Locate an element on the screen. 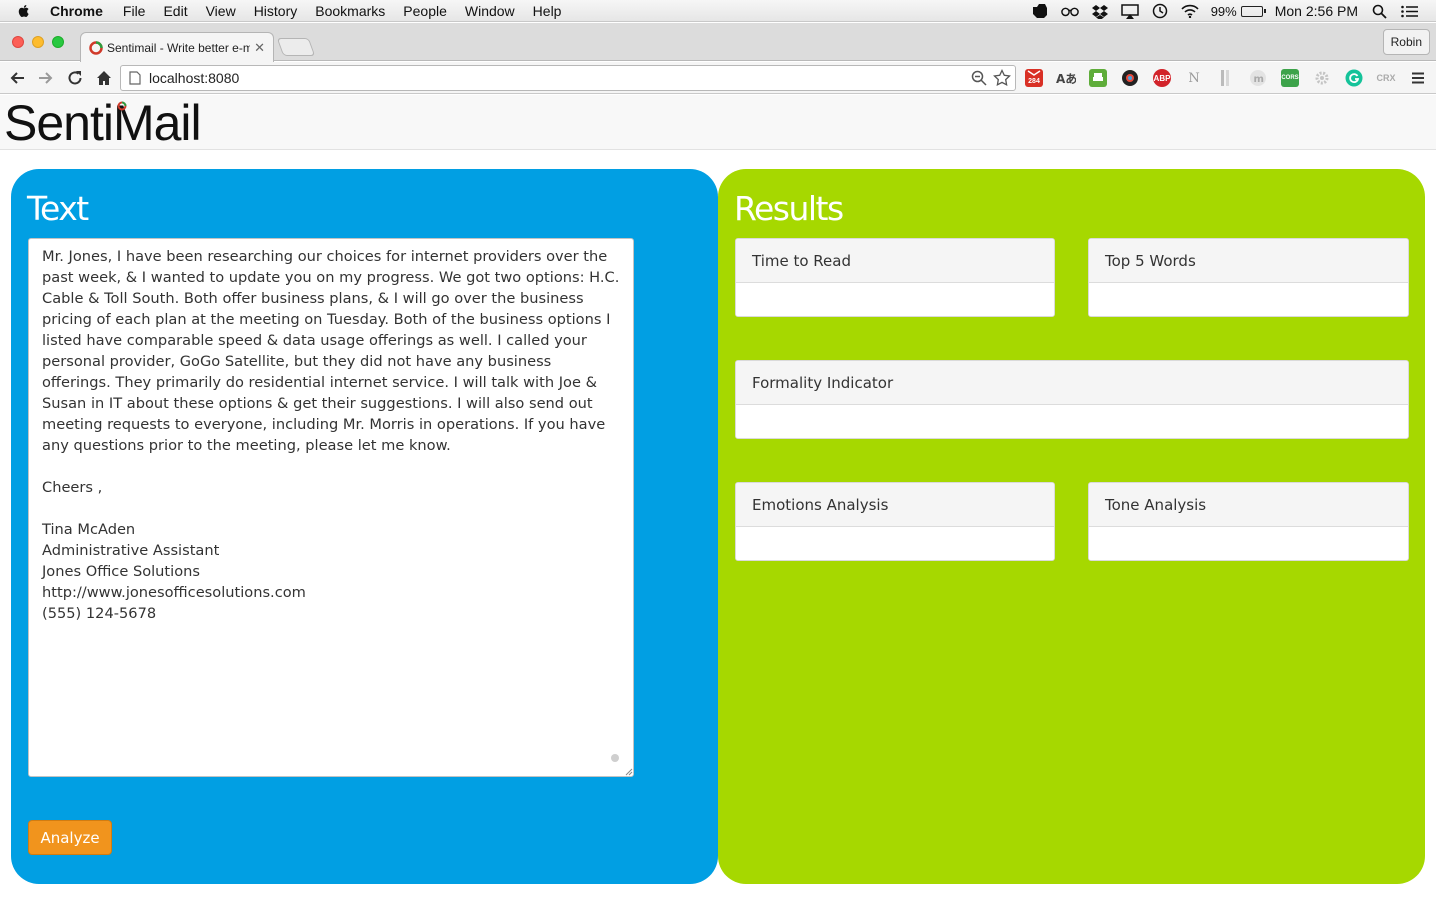 The height and width of the screenshot is (900, 1436). zoom-icon is located at coordinates (979, 78).